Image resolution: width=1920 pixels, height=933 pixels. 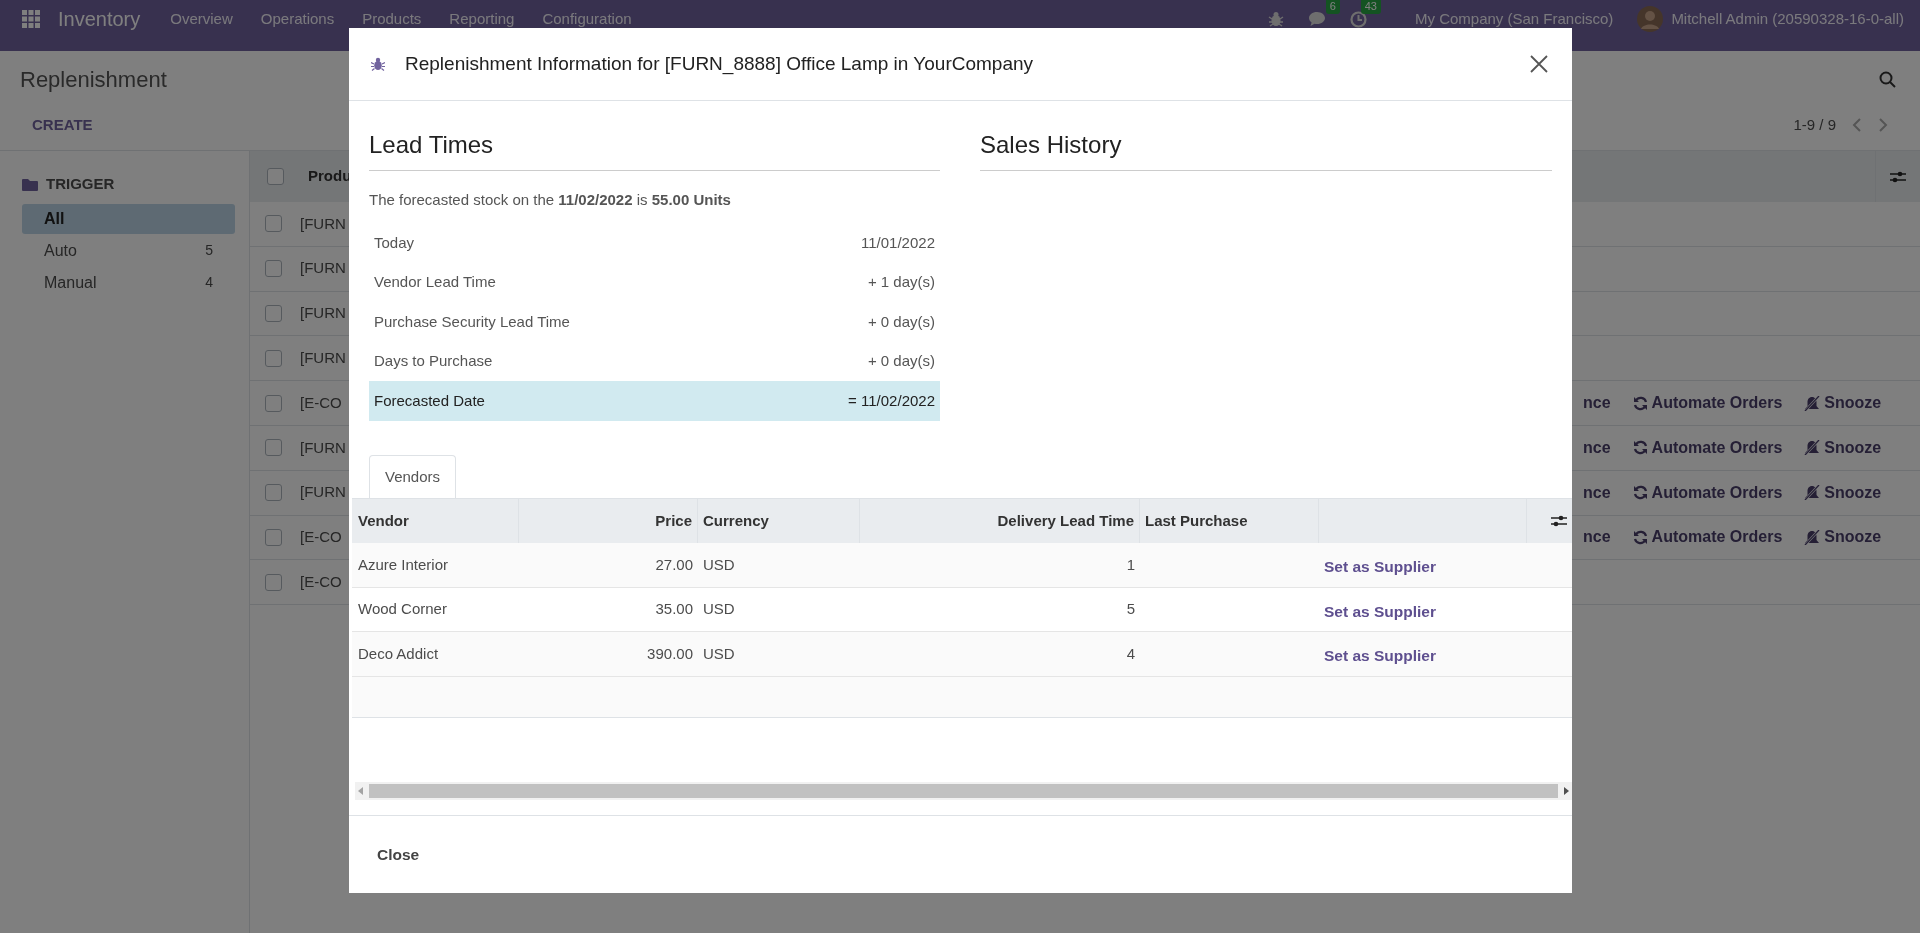 I want to click on tab: Vendors, so click(x=413, y=477).